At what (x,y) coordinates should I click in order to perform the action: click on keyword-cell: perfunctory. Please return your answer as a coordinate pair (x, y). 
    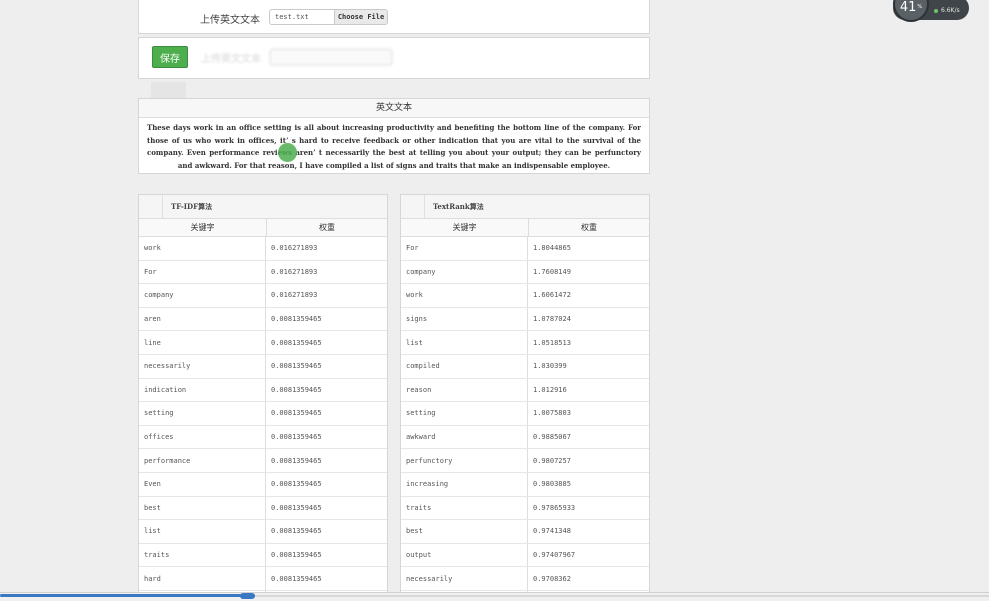
    Looking at the image, I should click on (464, 460).